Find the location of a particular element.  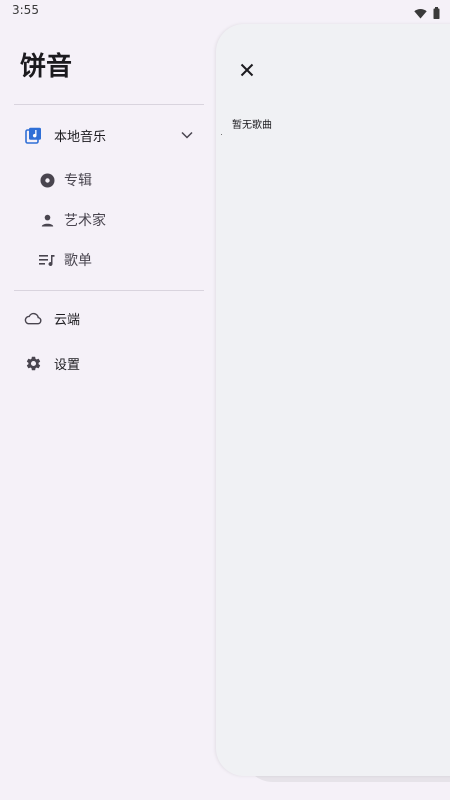

status-icons is located at coordinates (427, 13).